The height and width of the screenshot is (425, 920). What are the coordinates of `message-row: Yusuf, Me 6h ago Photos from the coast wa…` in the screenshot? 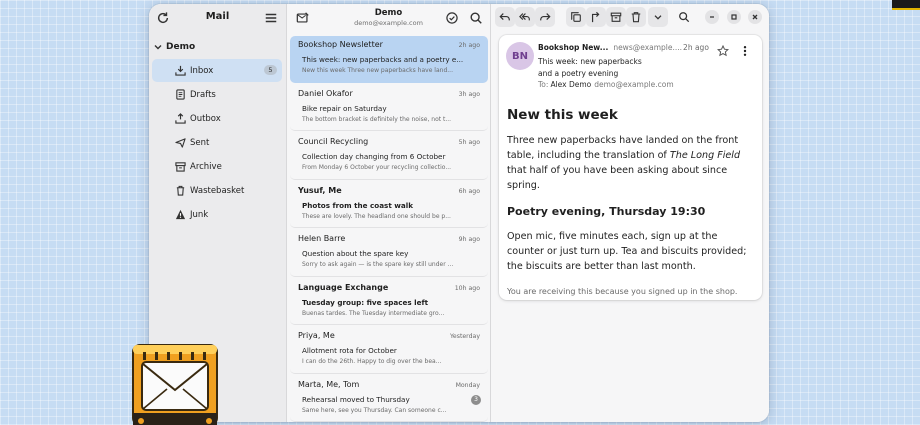 It's located at (389, 205).